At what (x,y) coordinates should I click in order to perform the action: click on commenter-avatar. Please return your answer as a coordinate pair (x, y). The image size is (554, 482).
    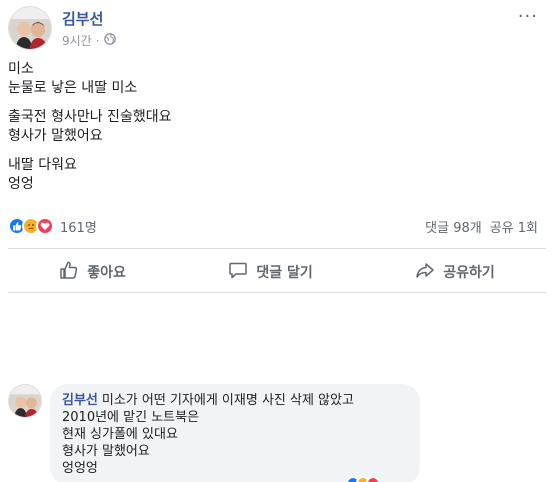
    Looking at the image, I should click on (25, 401).